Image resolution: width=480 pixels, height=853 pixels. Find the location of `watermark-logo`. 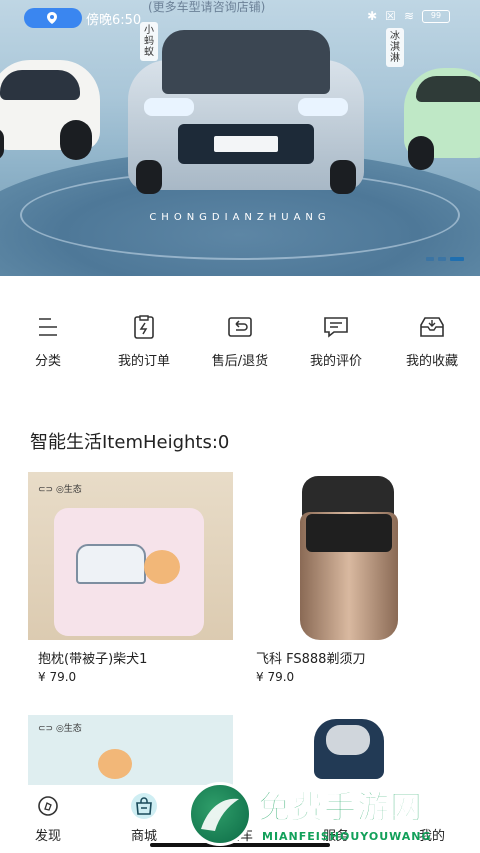

watermark-logo is located at coordinates (220, 814).